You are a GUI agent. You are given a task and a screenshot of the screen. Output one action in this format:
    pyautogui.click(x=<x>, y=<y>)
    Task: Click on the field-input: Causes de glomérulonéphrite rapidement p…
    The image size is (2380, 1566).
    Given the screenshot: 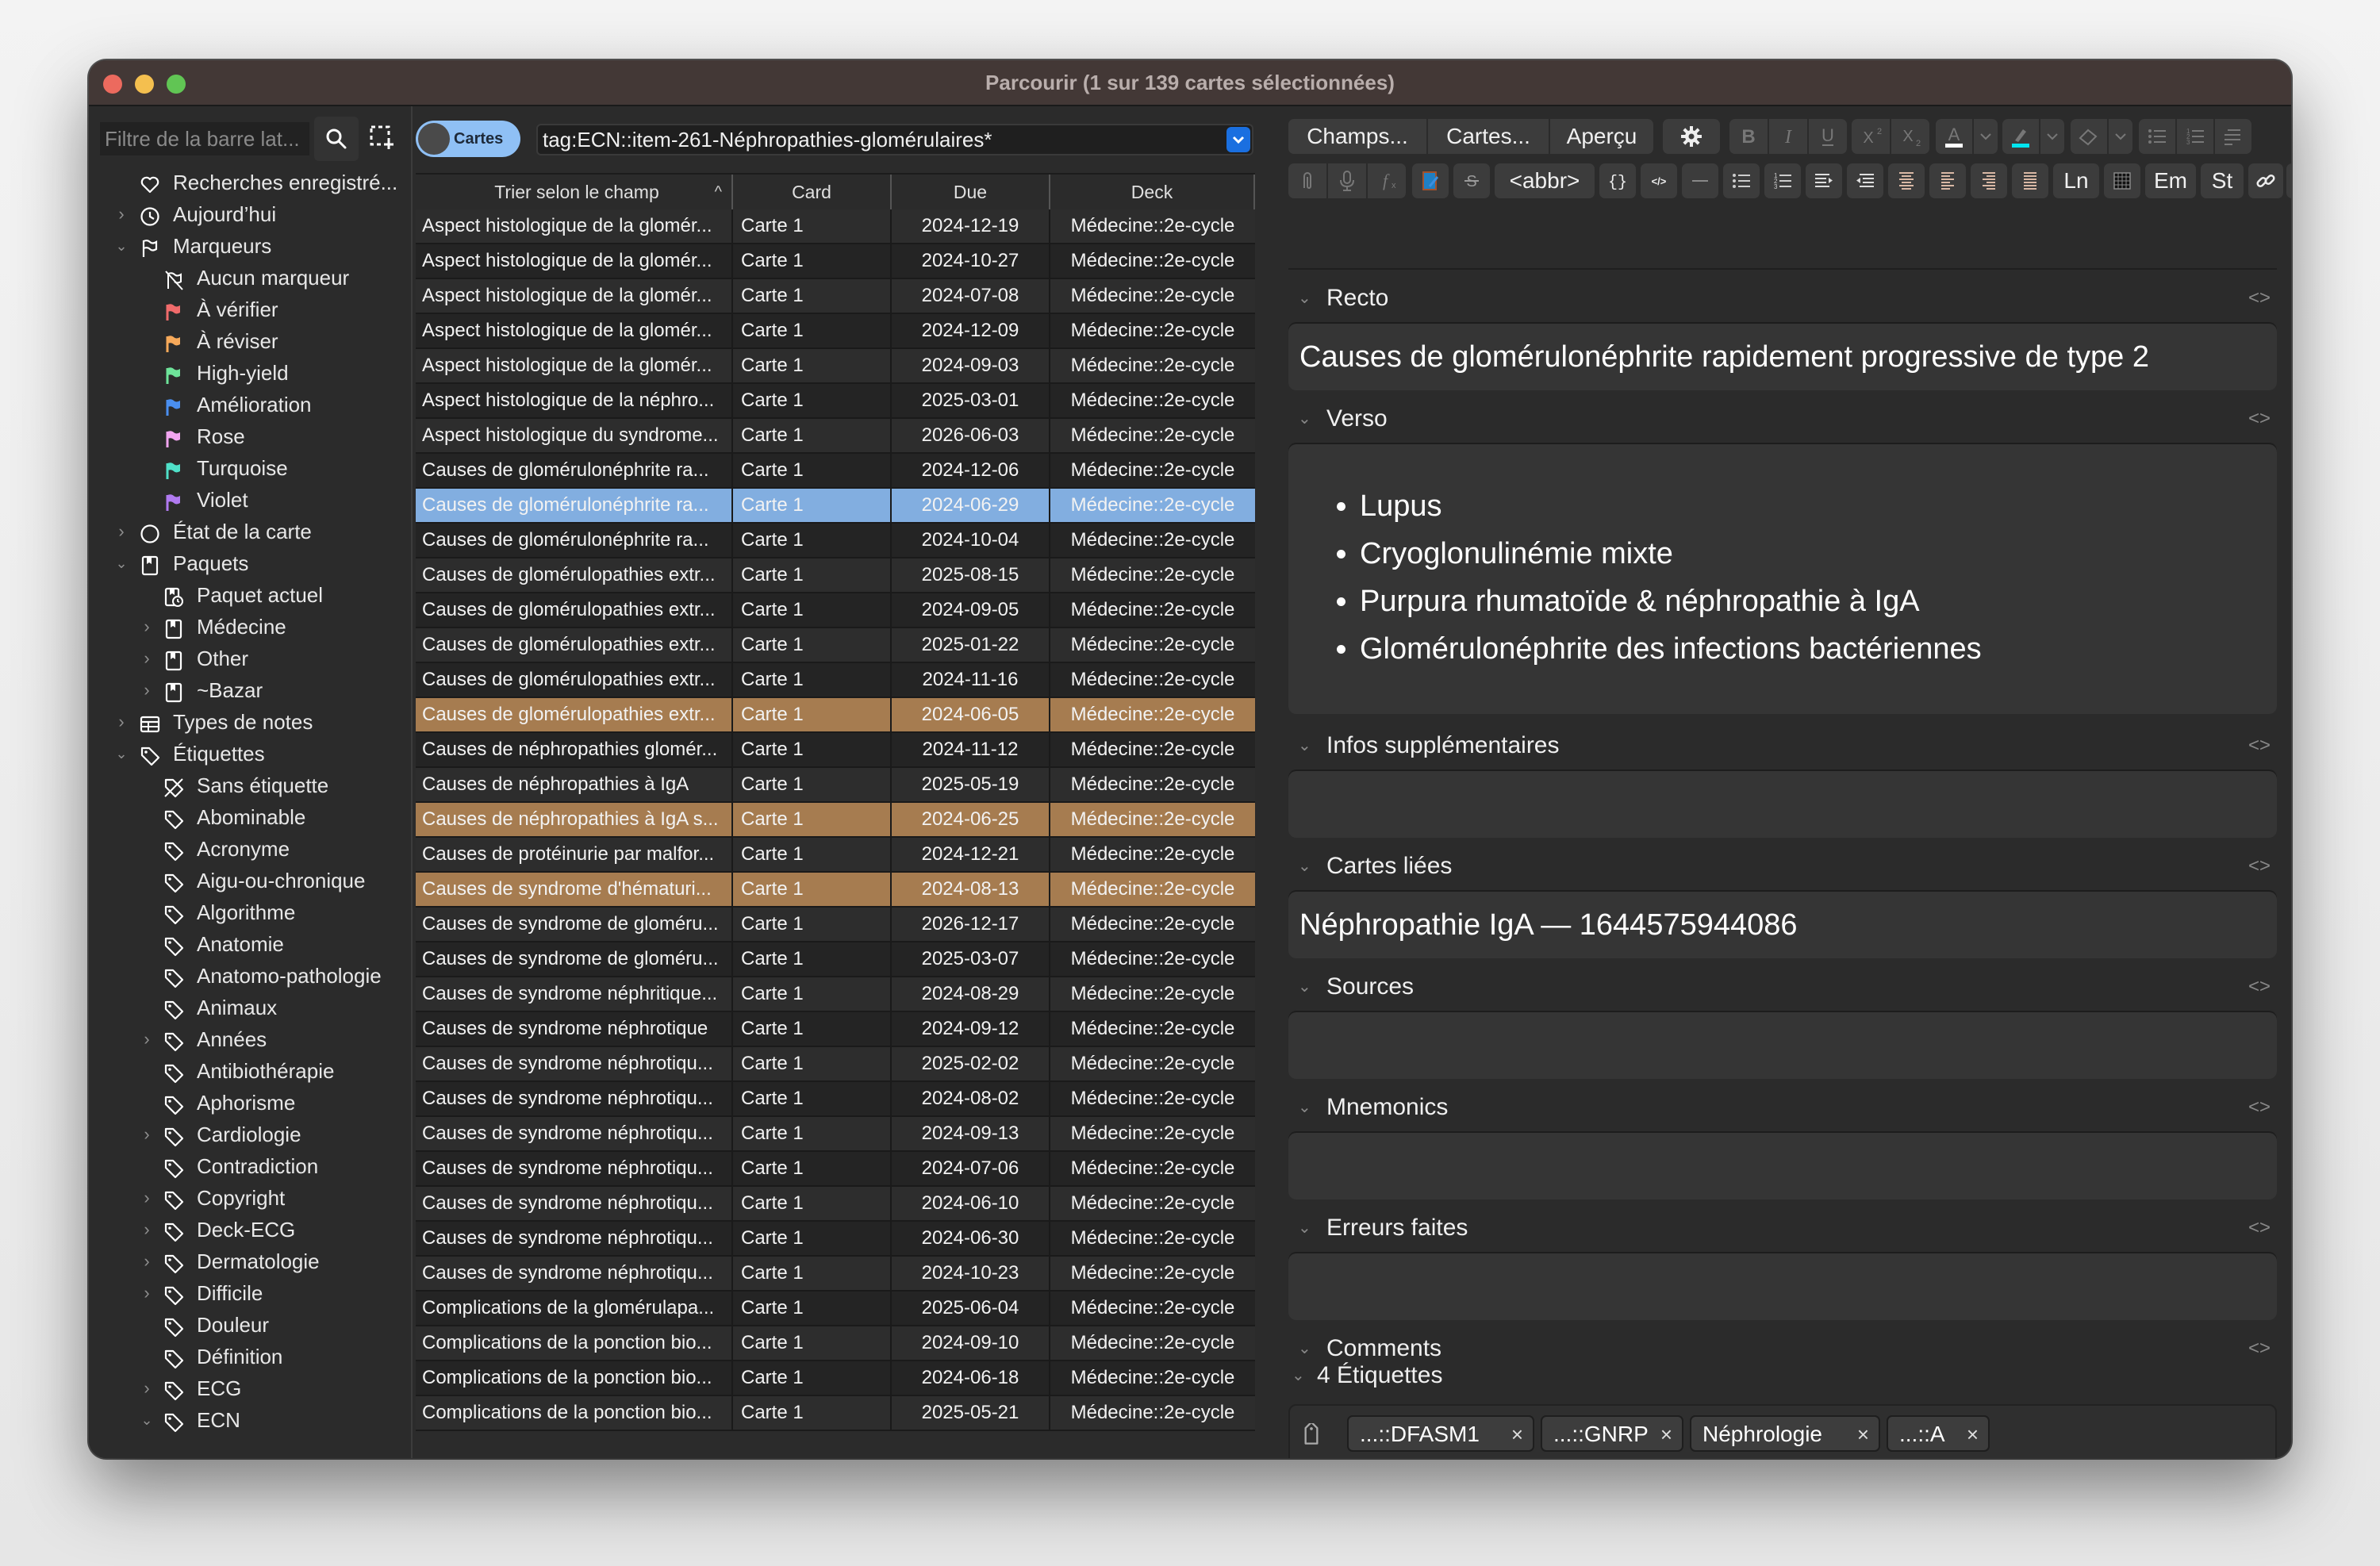 What is the action you would take?
    pyautogui.click(x=1782, y=357)
    